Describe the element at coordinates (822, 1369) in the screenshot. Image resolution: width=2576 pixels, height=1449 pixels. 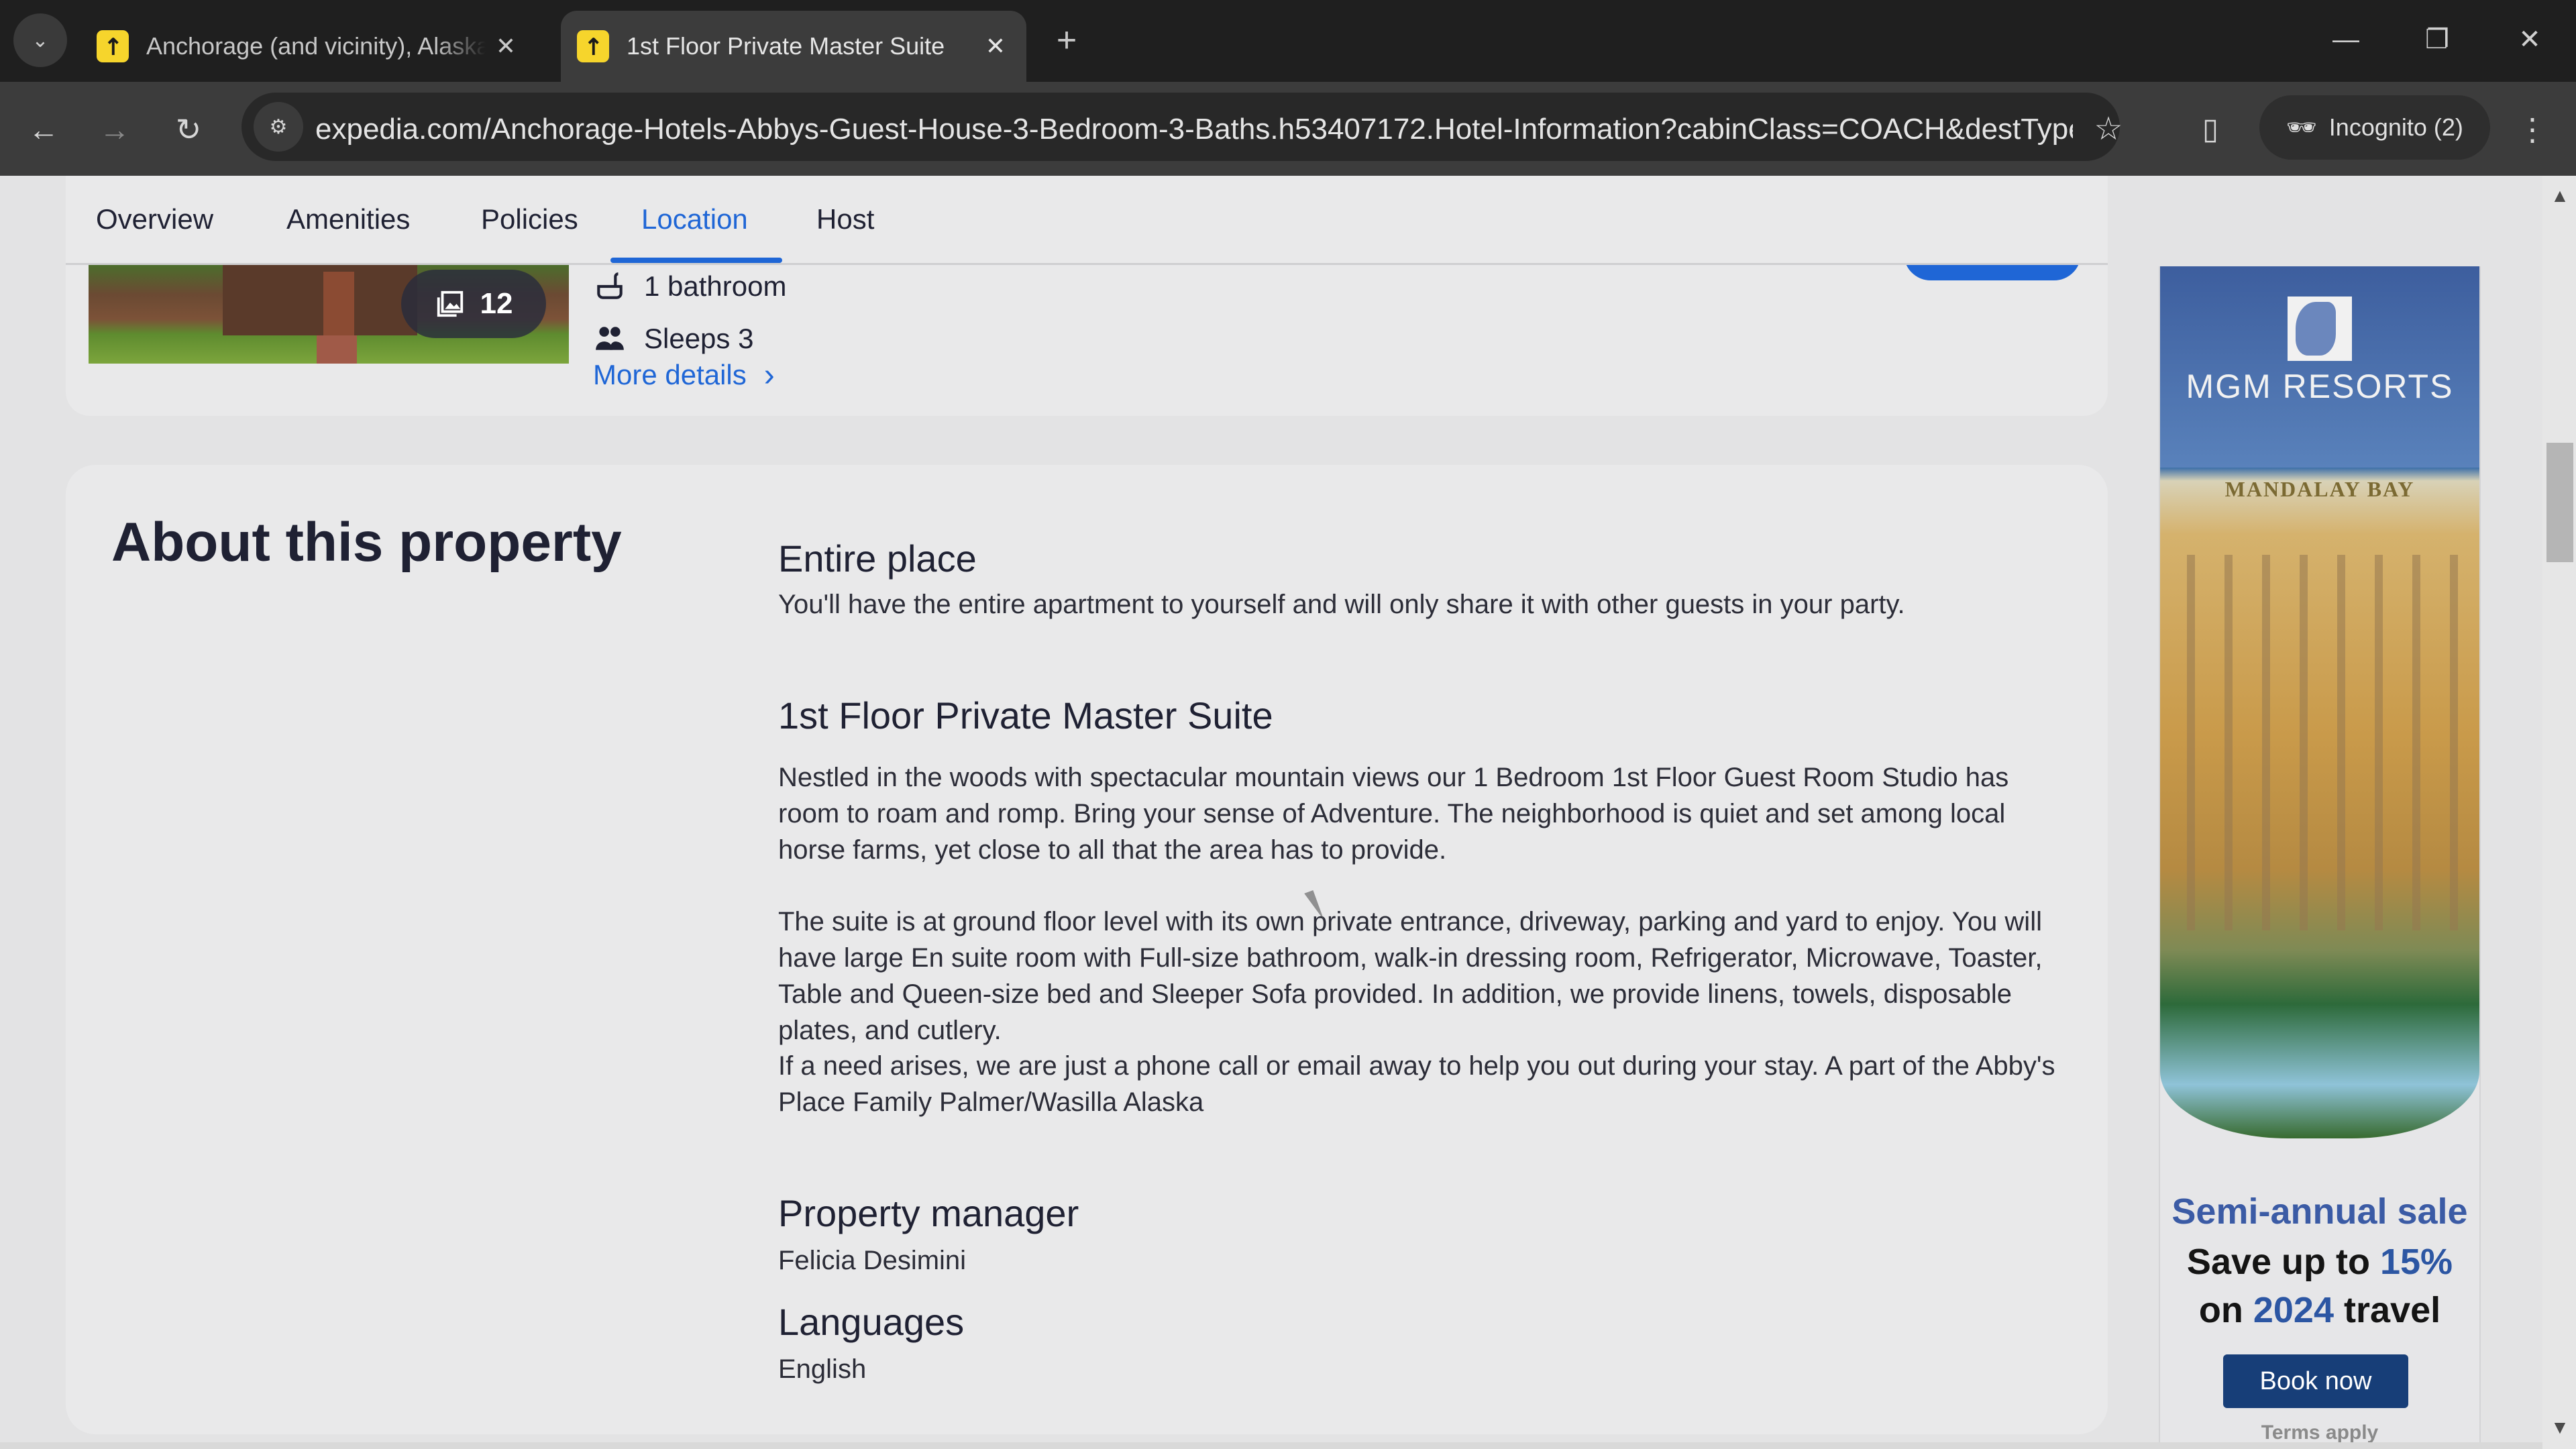
I see `languages-value: English` at that location.